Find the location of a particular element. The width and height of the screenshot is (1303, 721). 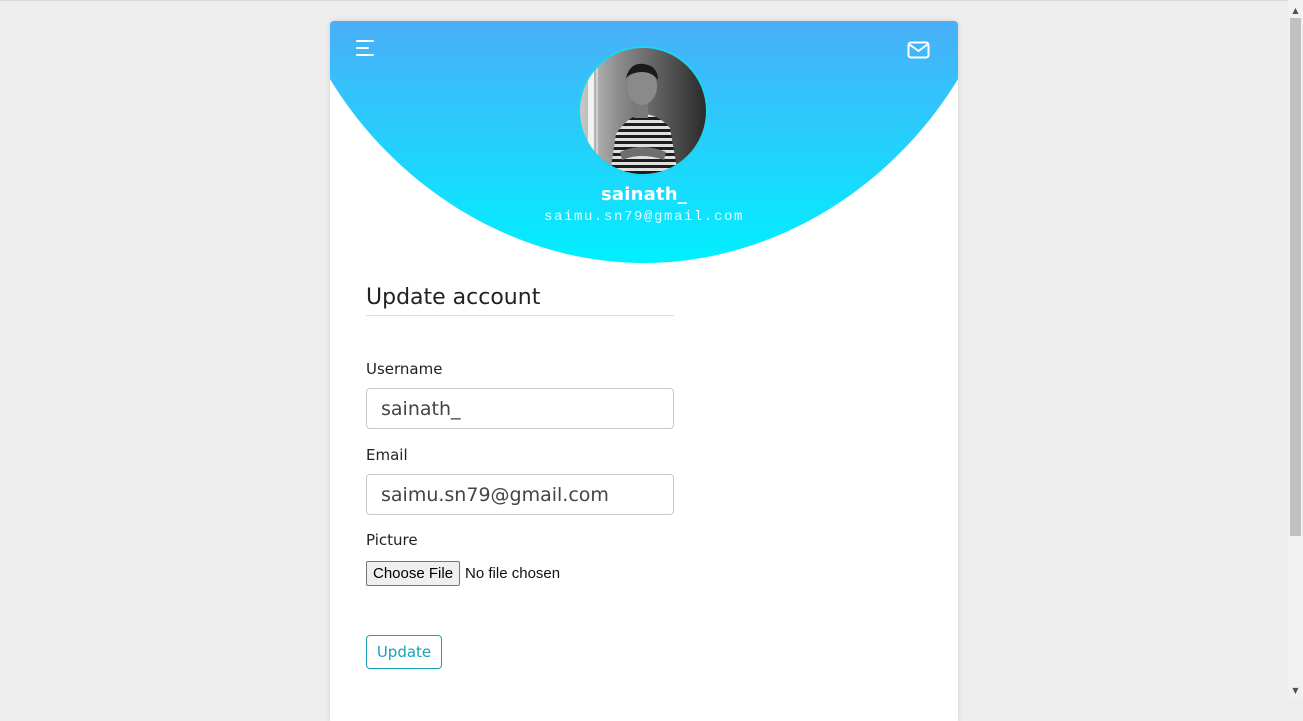

file-status: No file chosen is located at coordinates (513, 573).